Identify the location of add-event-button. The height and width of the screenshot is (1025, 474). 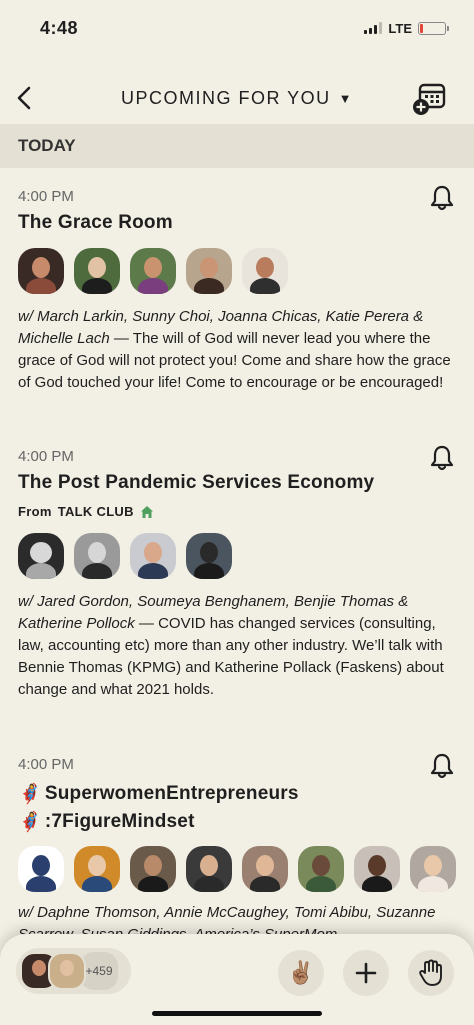
(430, 98).